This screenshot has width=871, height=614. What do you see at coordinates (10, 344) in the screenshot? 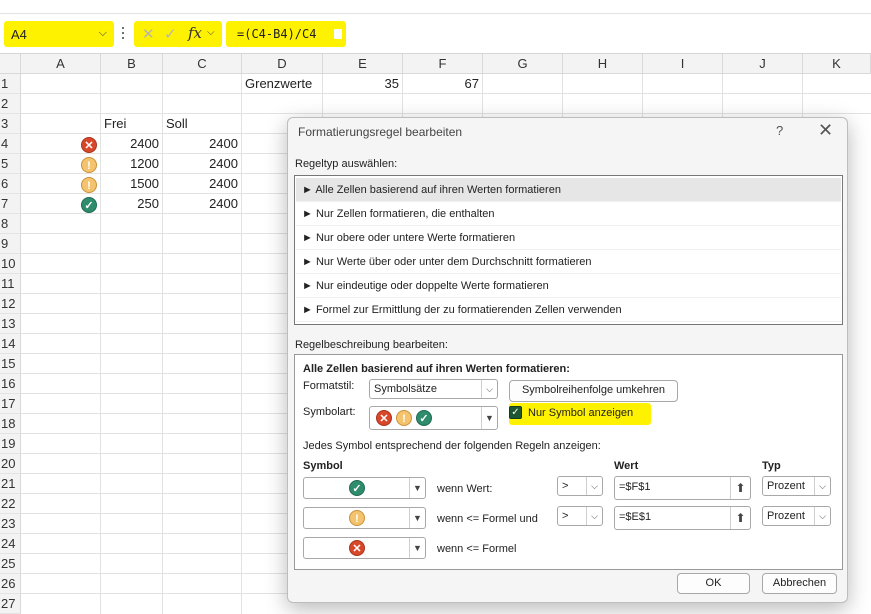
I see `row-header-14: 14` at bounding box center [10, 344].